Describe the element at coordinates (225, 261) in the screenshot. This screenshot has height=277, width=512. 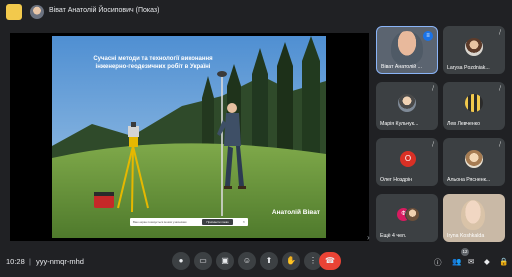
I see `captions-icon: ▣` at that location.